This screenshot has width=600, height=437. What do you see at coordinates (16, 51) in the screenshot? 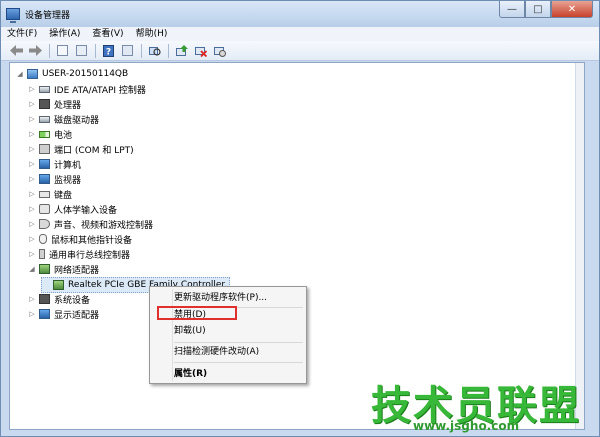
I see `back-icon` at bounding box center [16, 51].